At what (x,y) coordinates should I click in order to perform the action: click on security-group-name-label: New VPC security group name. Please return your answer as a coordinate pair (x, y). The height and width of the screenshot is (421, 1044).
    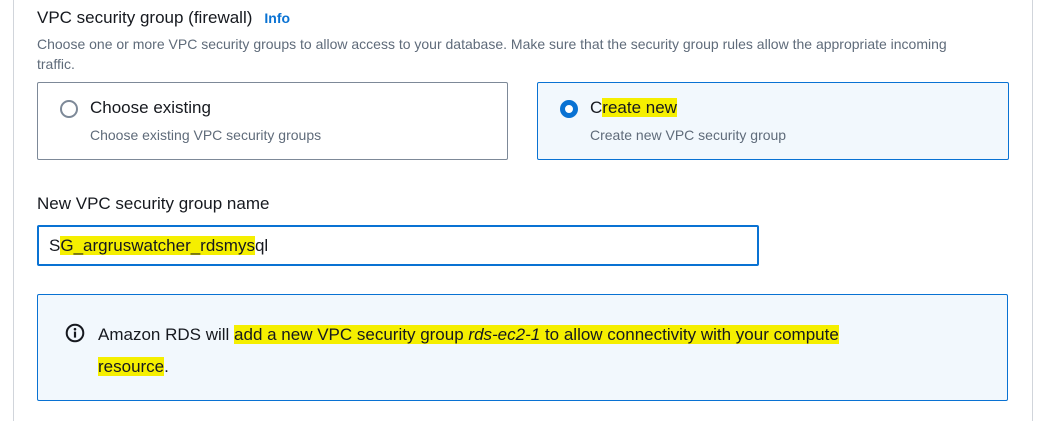
    Looking at the image, I should click on (153, 203).